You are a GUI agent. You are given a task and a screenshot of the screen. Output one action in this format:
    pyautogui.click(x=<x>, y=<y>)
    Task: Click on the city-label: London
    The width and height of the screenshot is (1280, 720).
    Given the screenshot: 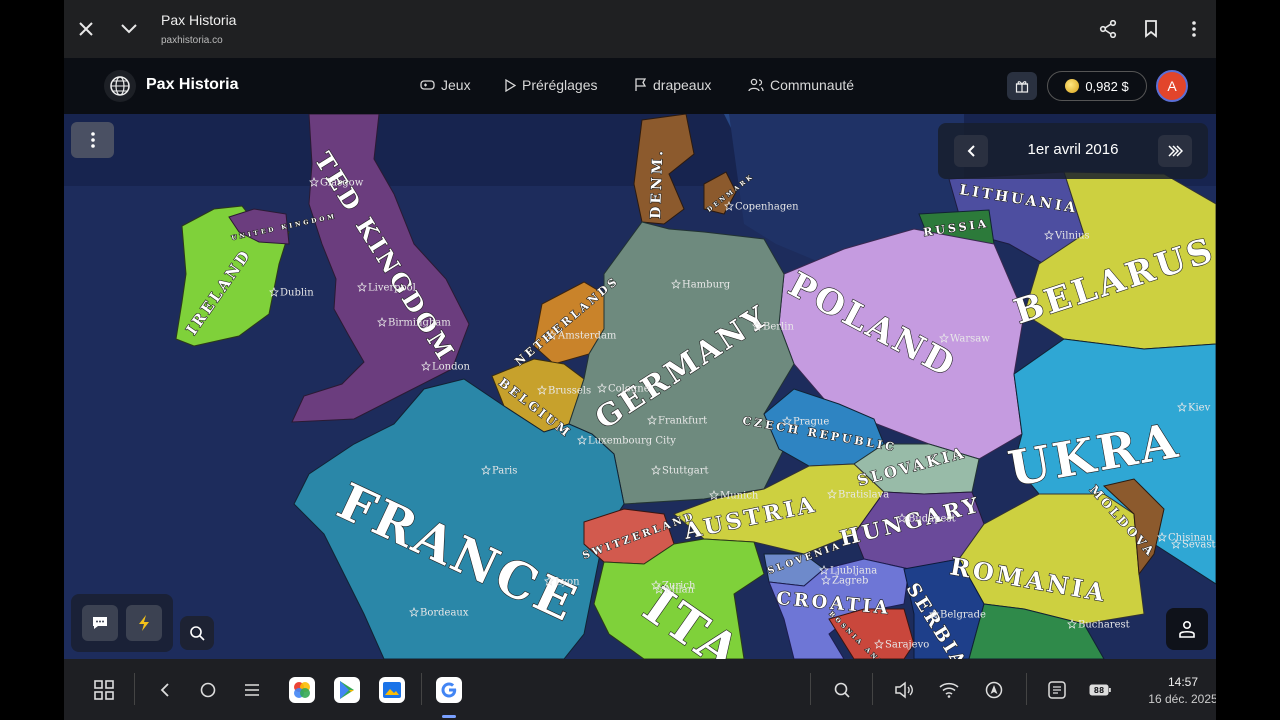 What is the action you would take?
    pyautogui.click(x=451, y=367)
    